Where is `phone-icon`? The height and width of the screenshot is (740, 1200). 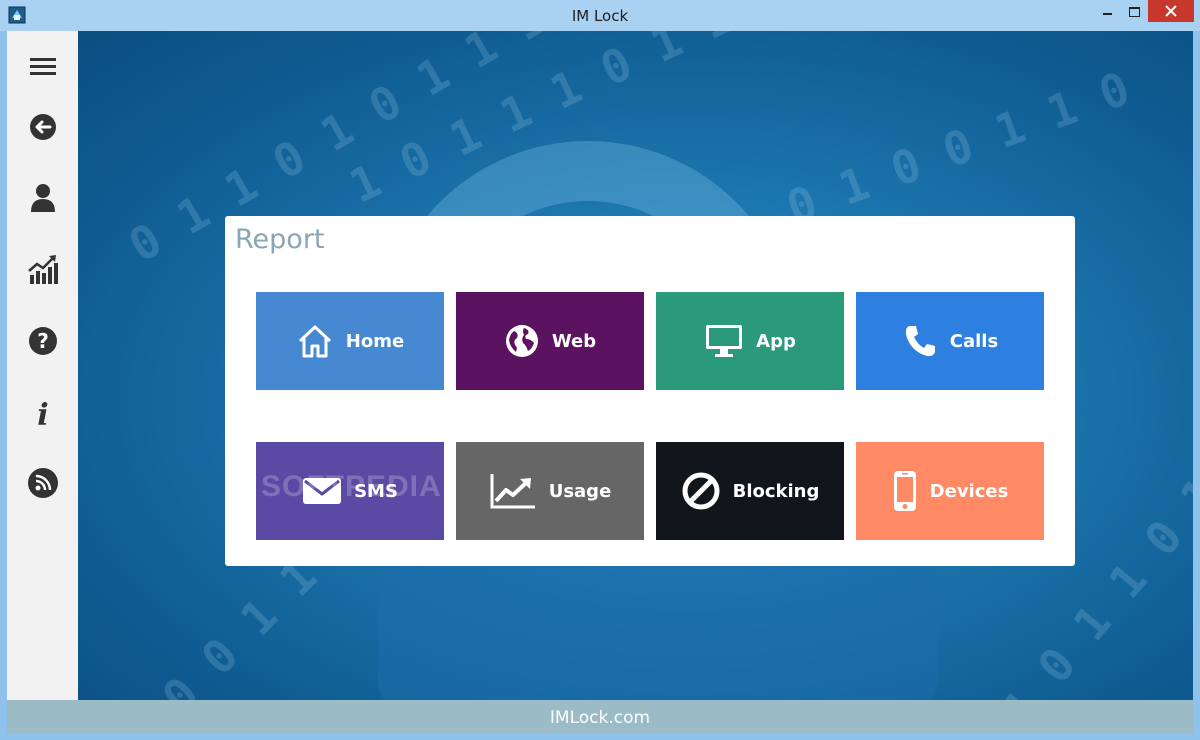 phone-icon is located at coordinates (920, 341).